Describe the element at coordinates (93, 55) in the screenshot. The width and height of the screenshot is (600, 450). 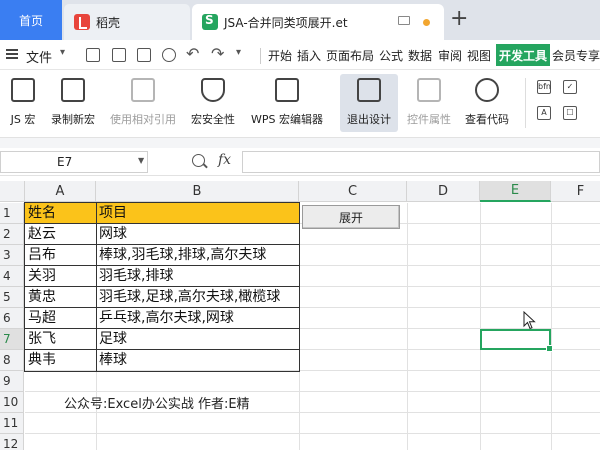
I see `save-icon` at that location.